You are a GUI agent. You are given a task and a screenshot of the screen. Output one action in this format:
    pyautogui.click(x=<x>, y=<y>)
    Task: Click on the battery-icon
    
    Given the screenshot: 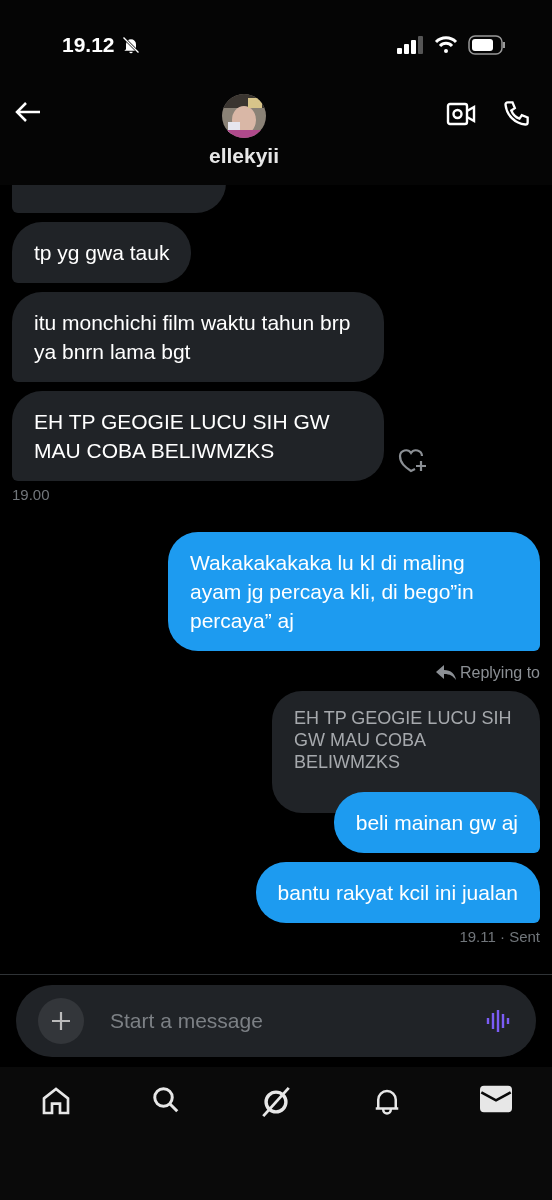 What is the action you would take?
    pyautogui.click(x=487, y=45)
    